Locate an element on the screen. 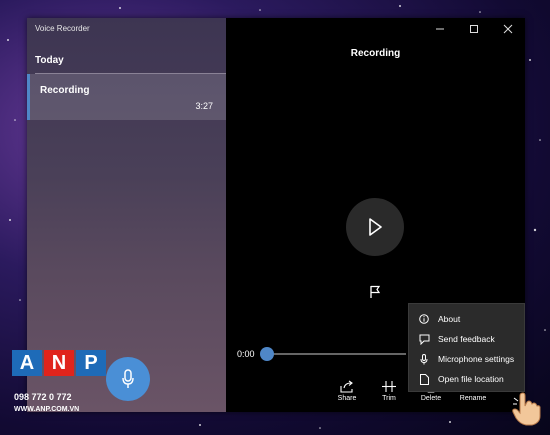  file-icon is located at coordinates (424, 379).